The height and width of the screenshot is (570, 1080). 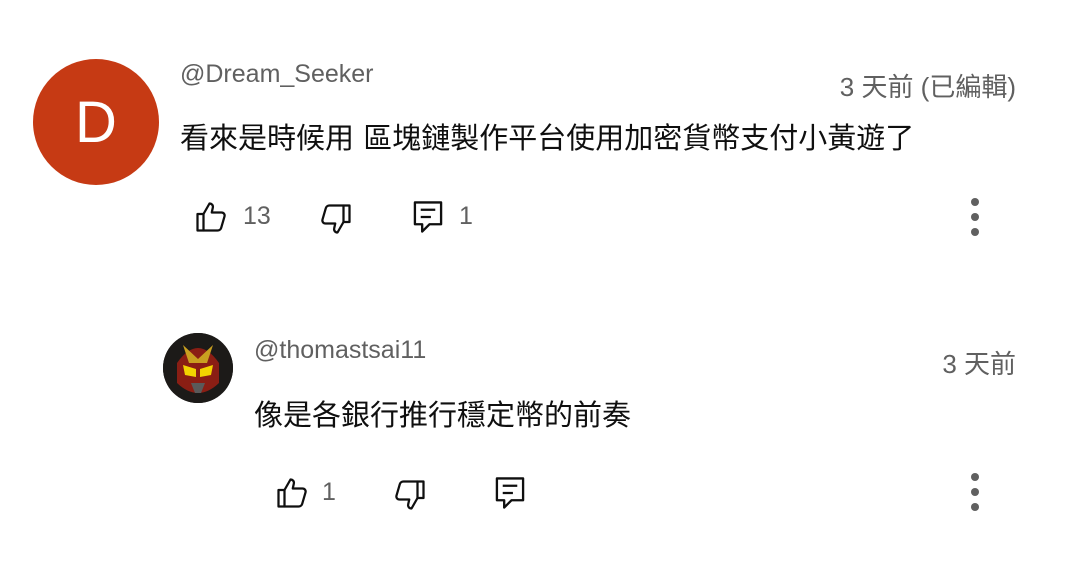 What do you see at coordinates (547, 138) in the screenshot?
I see `comment-text: 看來是時候用 區塊鏈製作平台使用加密貨幣支付小黃遊了` at bounding box center [547, 138].